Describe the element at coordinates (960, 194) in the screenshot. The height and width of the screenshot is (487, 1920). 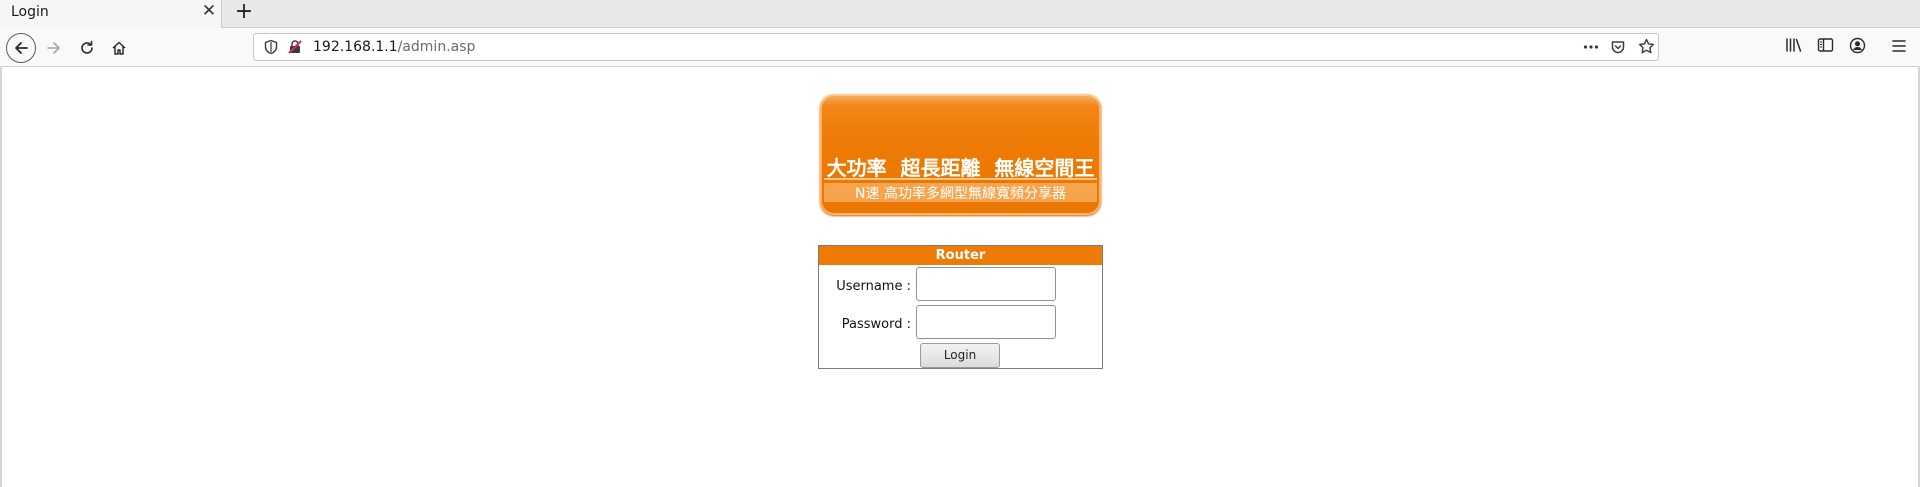
I see `banner-sub-text: N速 高功率多網型無線寬頻分享器` at that location.